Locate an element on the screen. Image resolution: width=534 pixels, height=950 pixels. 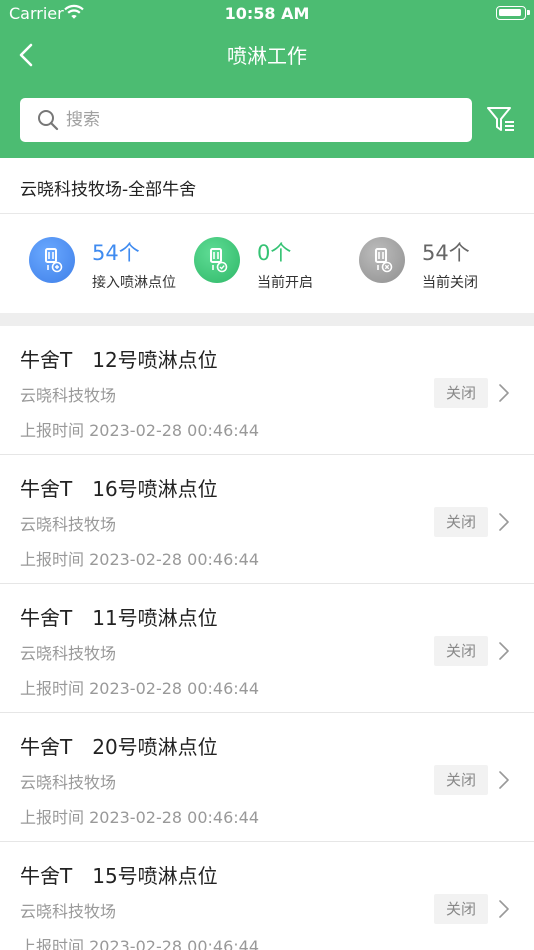
stat-value-off: 54个 is located at coordinates (446, 253).